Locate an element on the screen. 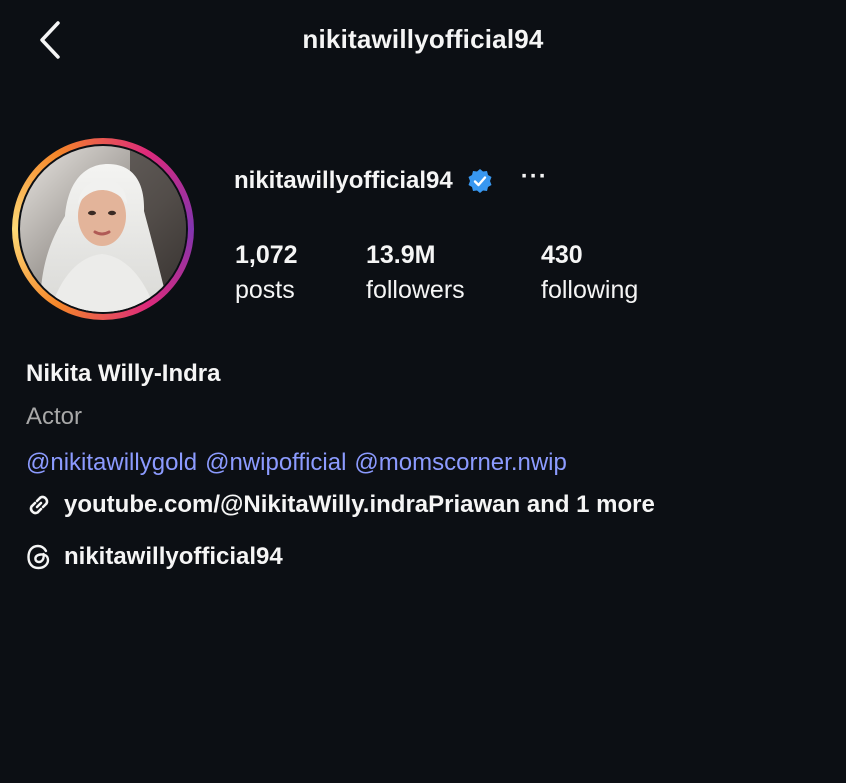 This screenshot has height=783, width=846. following-label: following is located at coordinates (590, 290).